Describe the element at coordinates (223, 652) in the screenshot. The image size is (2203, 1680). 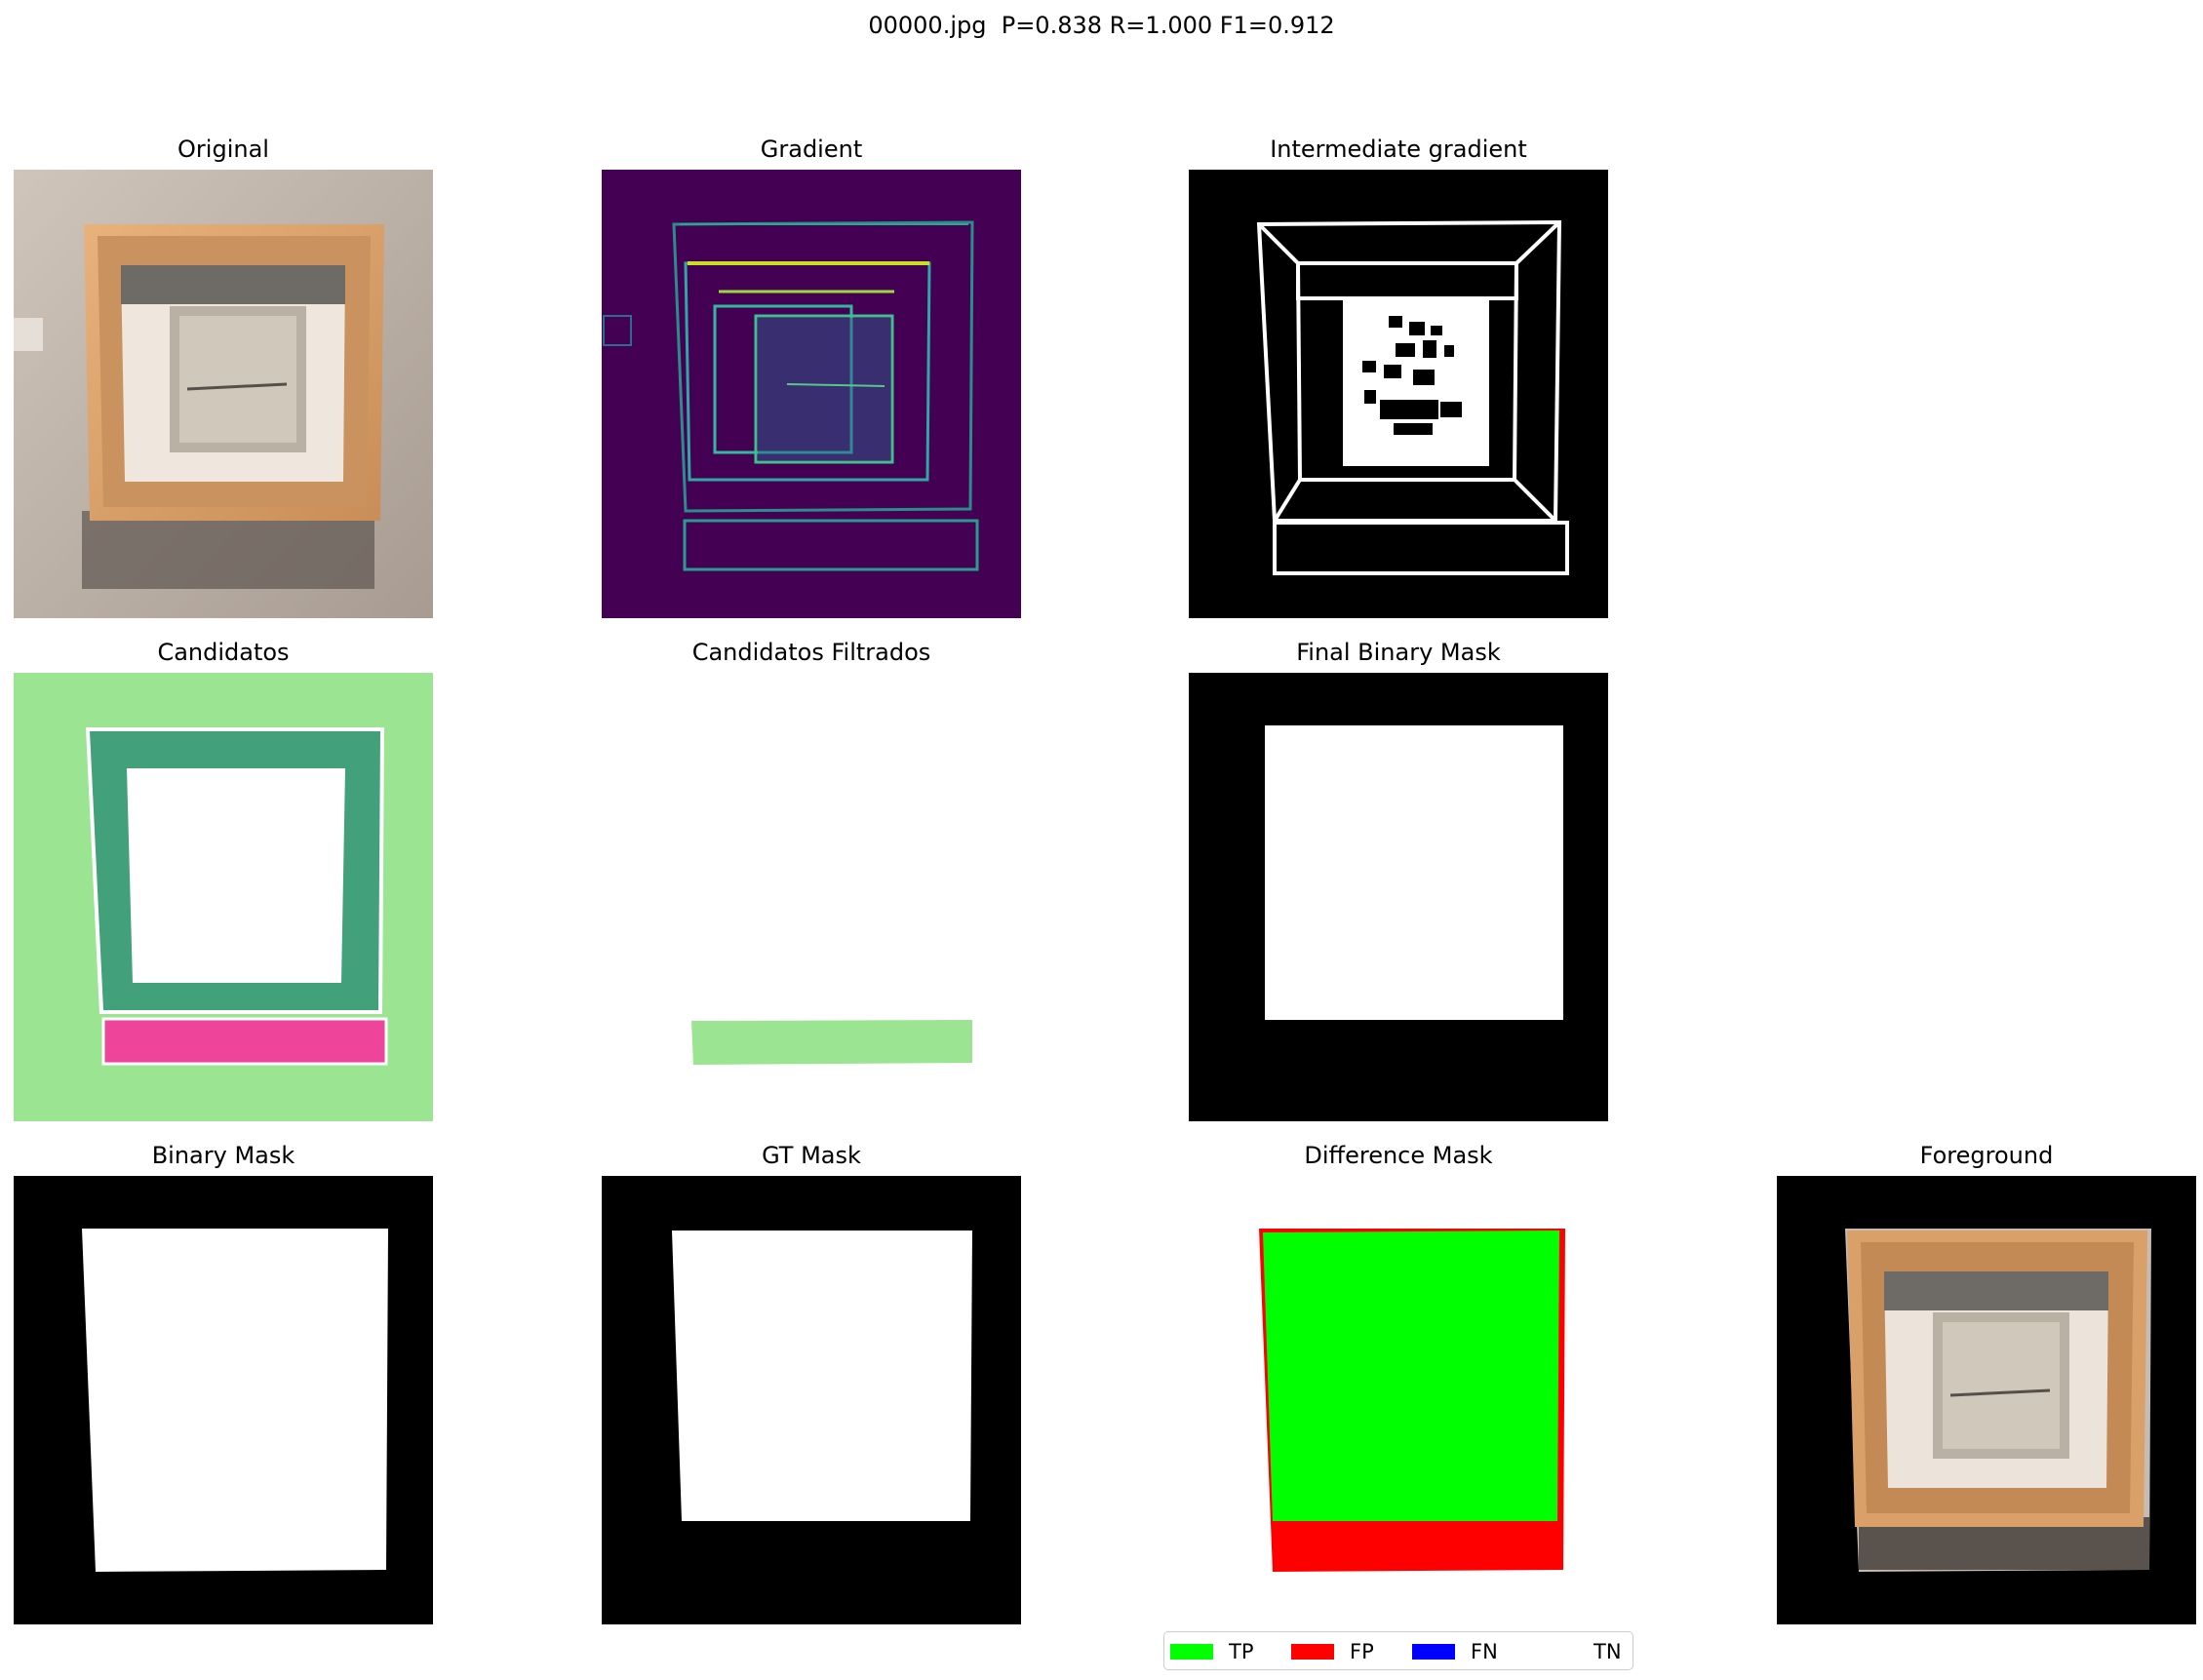
I see `candidatos-title: Candidatos` at that location.